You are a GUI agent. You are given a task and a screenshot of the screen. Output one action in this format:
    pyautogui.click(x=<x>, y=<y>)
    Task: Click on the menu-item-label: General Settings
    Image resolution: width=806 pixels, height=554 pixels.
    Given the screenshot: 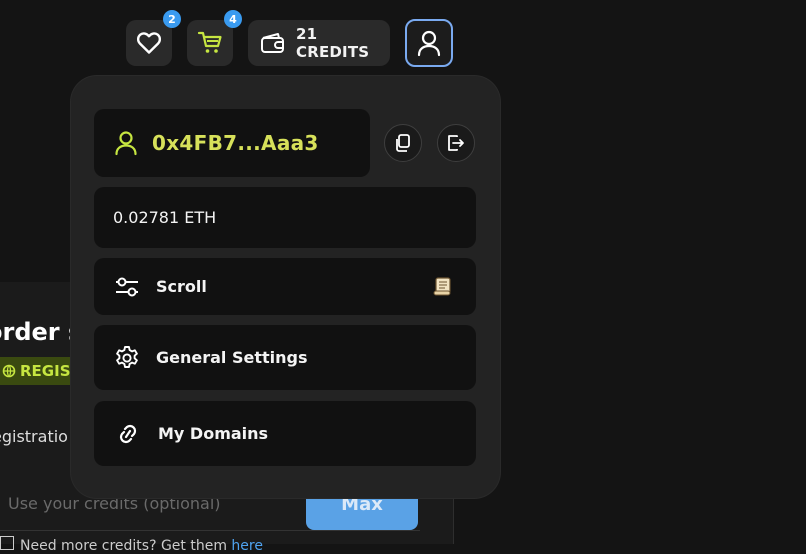 What is the action you would take?
    pyautogui.click(x=232, y=357)
    